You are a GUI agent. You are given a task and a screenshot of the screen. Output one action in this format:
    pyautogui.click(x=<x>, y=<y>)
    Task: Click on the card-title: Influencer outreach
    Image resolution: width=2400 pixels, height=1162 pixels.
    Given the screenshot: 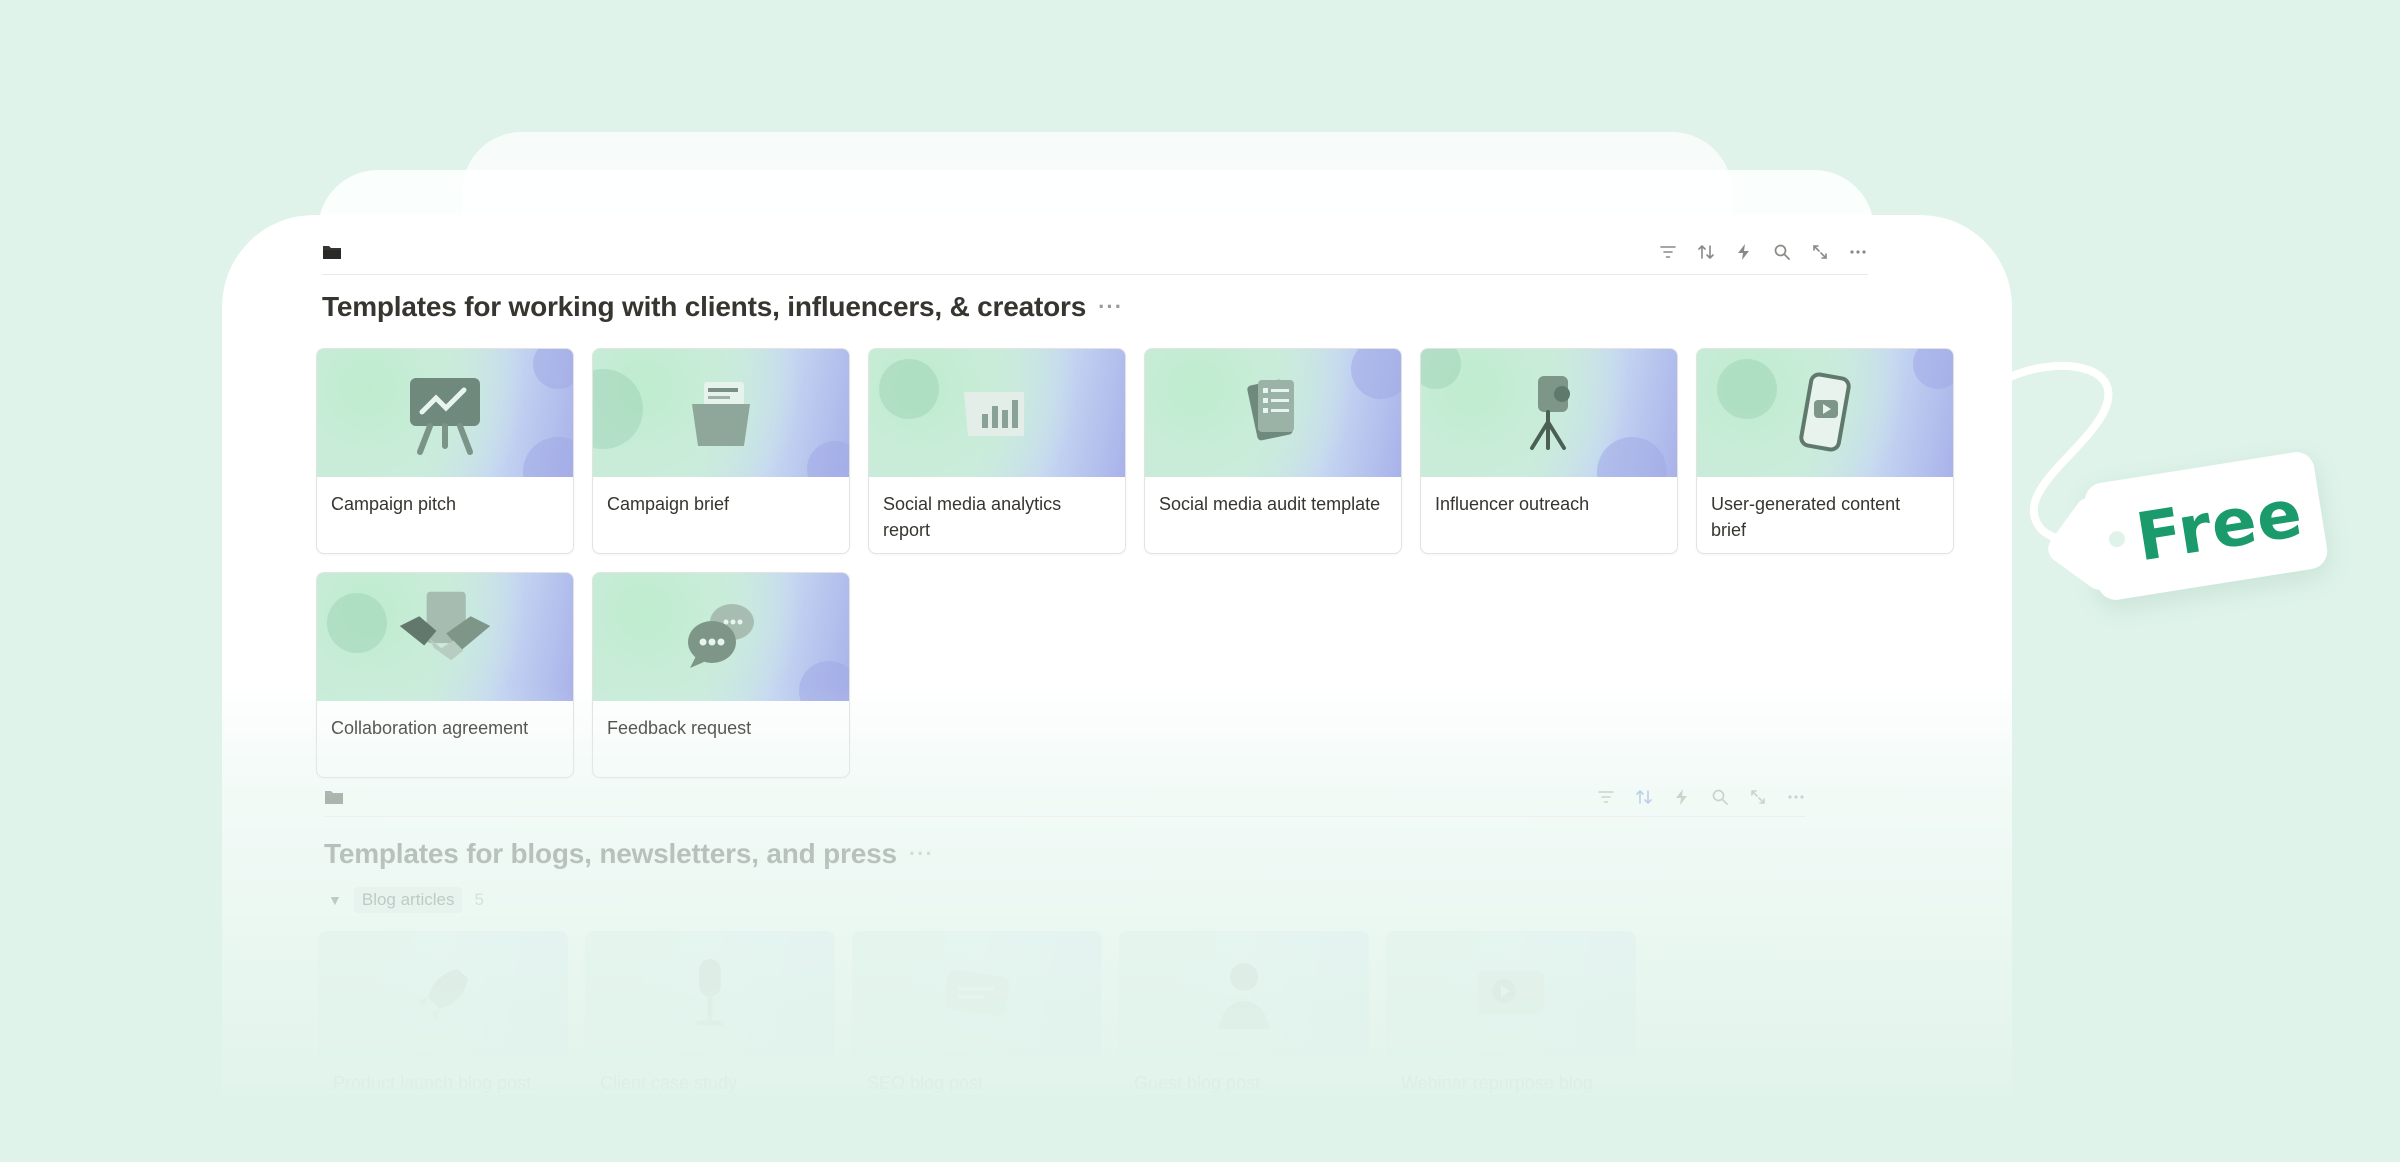 What is the action you would take?
    pyautogui.click(x=1512, y=504)
    